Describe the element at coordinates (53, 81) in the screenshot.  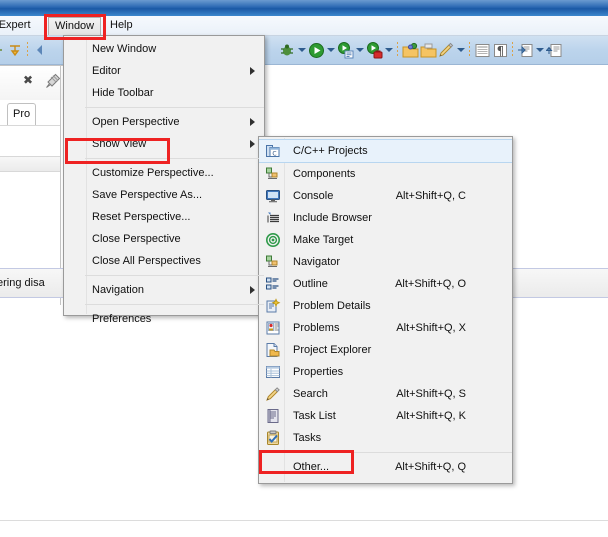
I see `view-pin-icon` at that location.